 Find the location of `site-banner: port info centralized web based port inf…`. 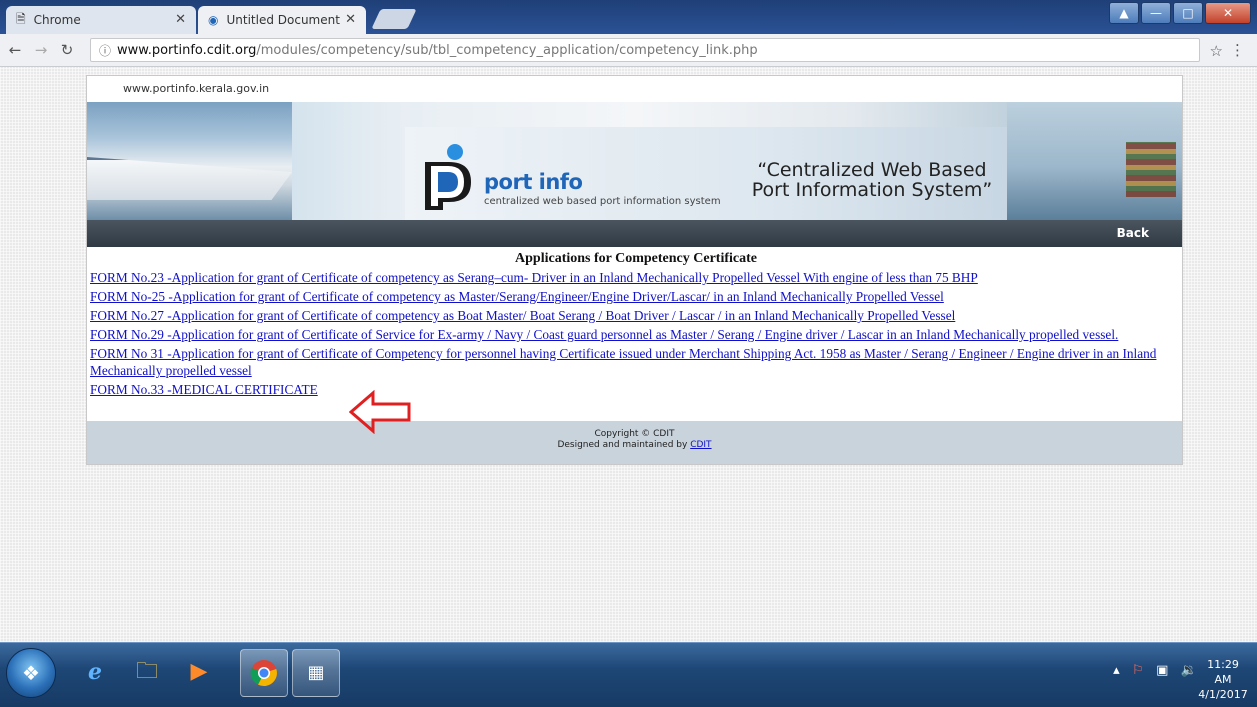

site-banner: port info centralized web based port inf… is located at coordinates (634, 161).